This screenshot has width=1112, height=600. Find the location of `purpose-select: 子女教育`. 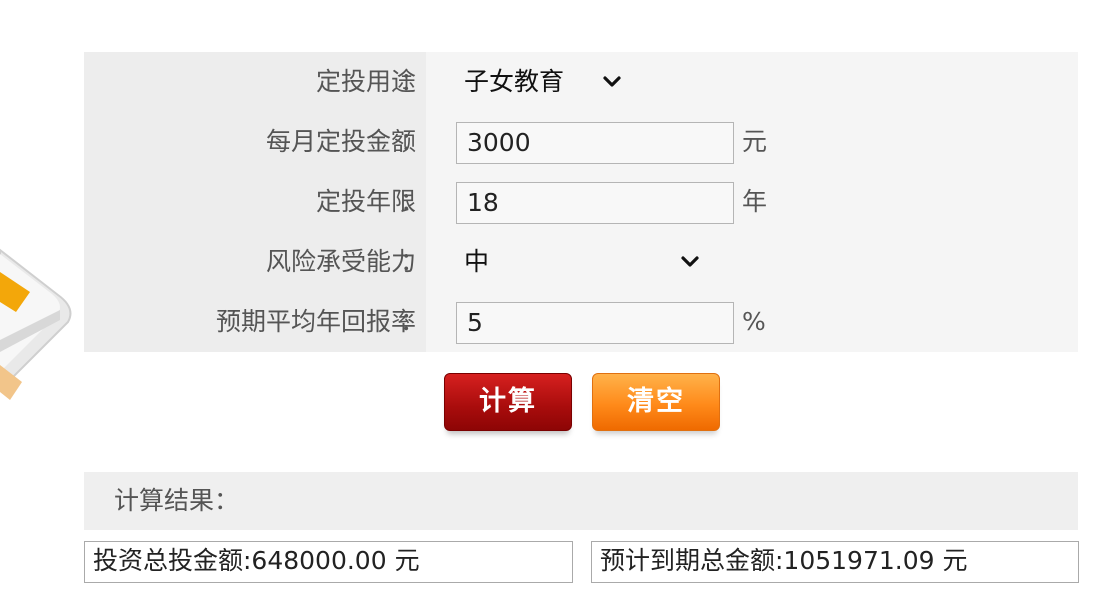

purpose-select: 子女教育 is located at coordinates (514, 82).